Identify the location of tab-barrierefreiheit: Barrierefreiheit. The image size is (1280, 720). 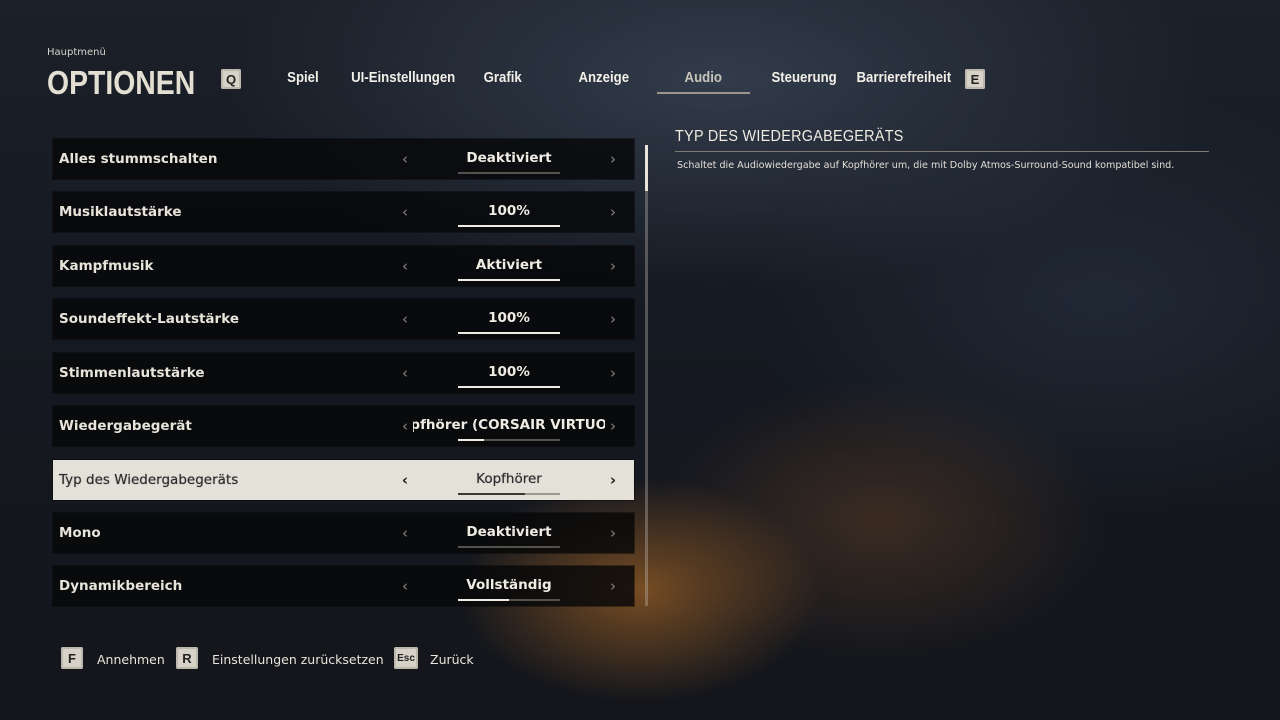
(904, 77).